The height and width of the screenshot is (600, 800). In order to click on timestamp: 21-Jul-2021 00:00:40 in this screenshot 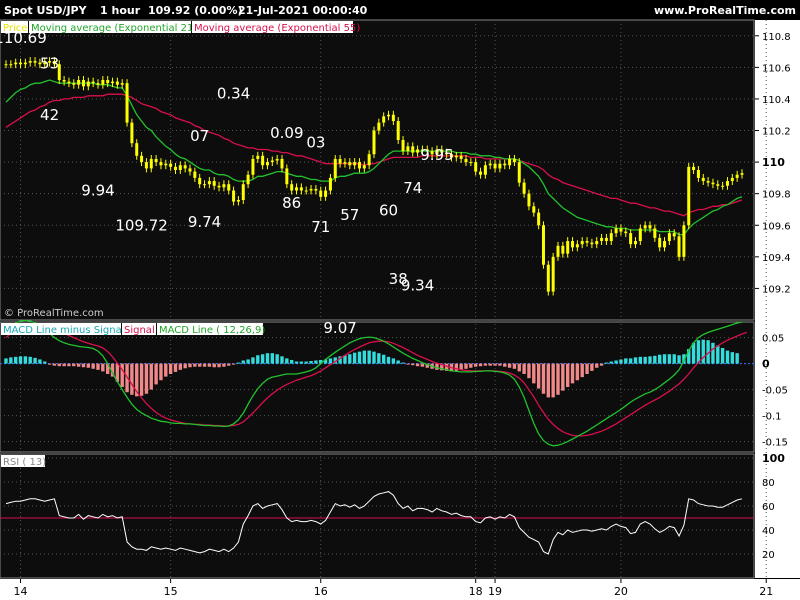, I will do `click(303, 10)`.